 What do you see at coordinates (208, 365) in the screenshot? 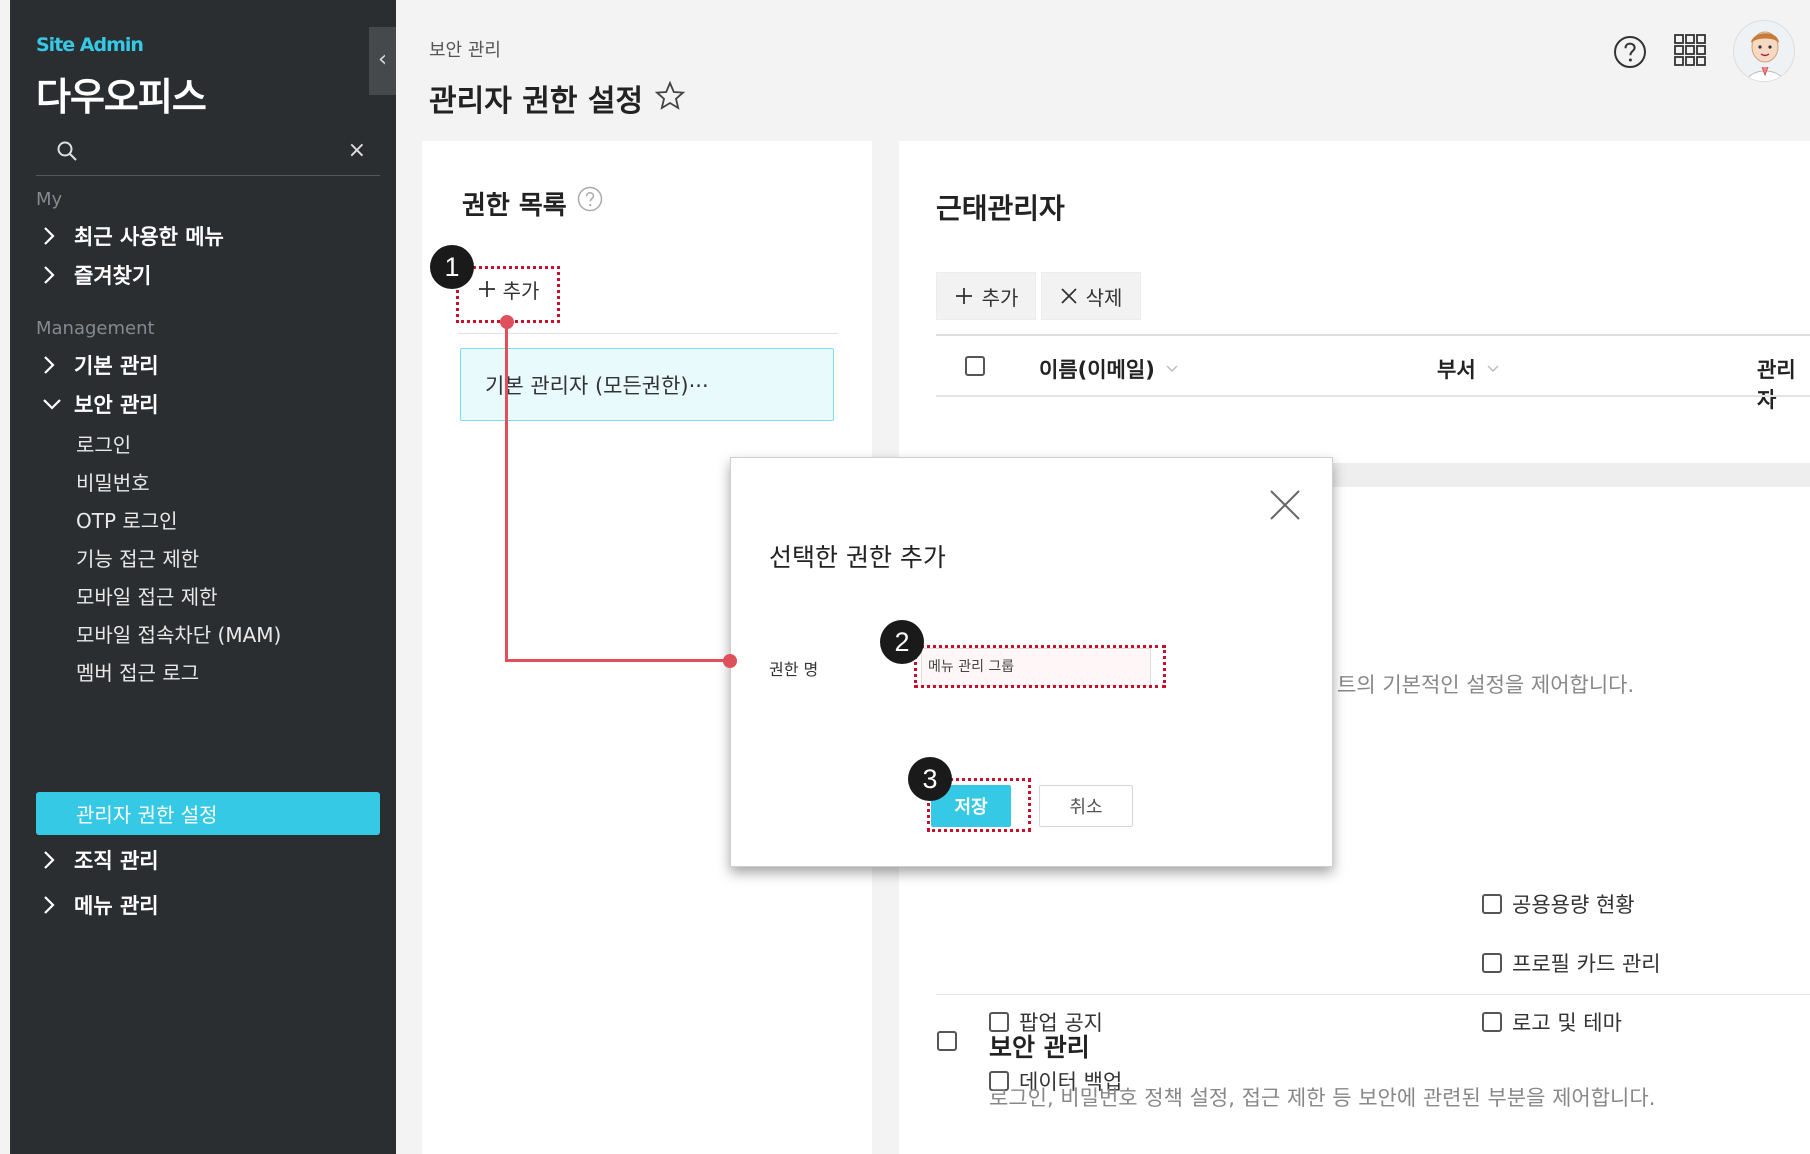
I see `sidebar-item-basic: 기본 관리` at bounding box center [208, 365].